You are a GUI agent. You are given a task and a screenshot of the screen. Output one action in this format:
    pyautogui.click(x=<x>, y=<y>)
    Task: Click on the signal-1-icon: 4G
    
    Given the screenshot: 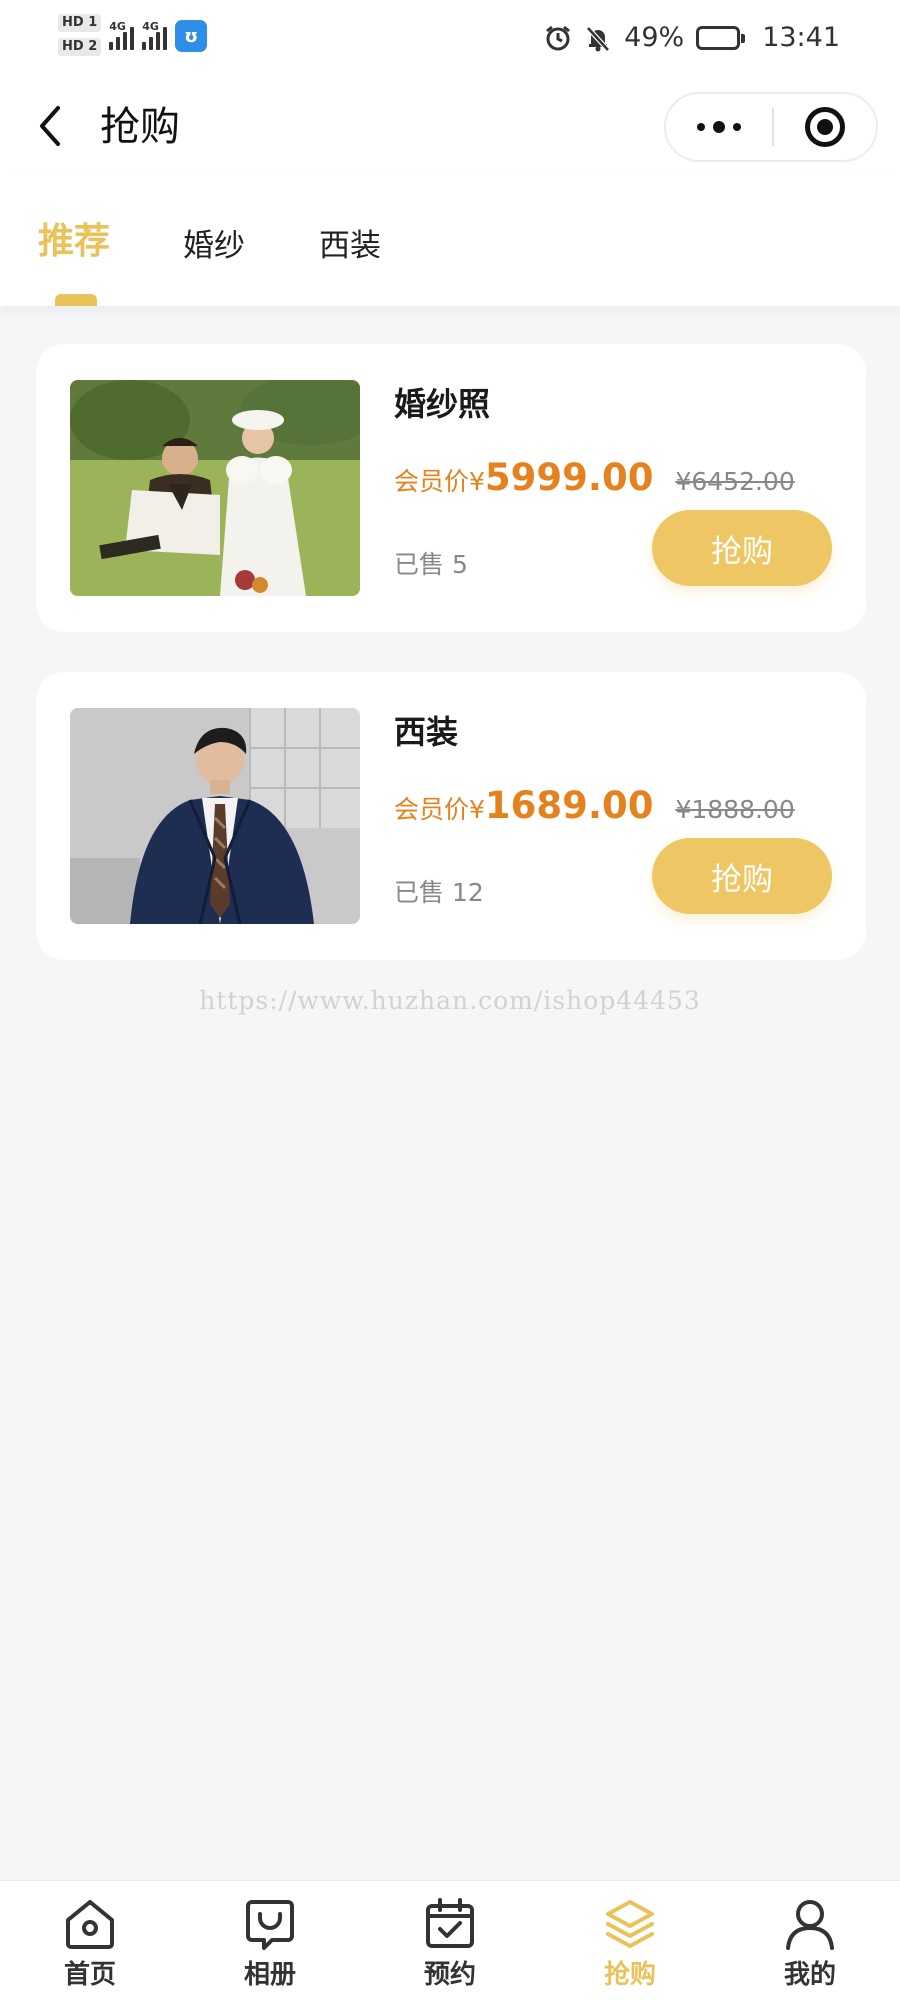 What is the action you would take?
    pyautogui.click(x=122, y=32)
    